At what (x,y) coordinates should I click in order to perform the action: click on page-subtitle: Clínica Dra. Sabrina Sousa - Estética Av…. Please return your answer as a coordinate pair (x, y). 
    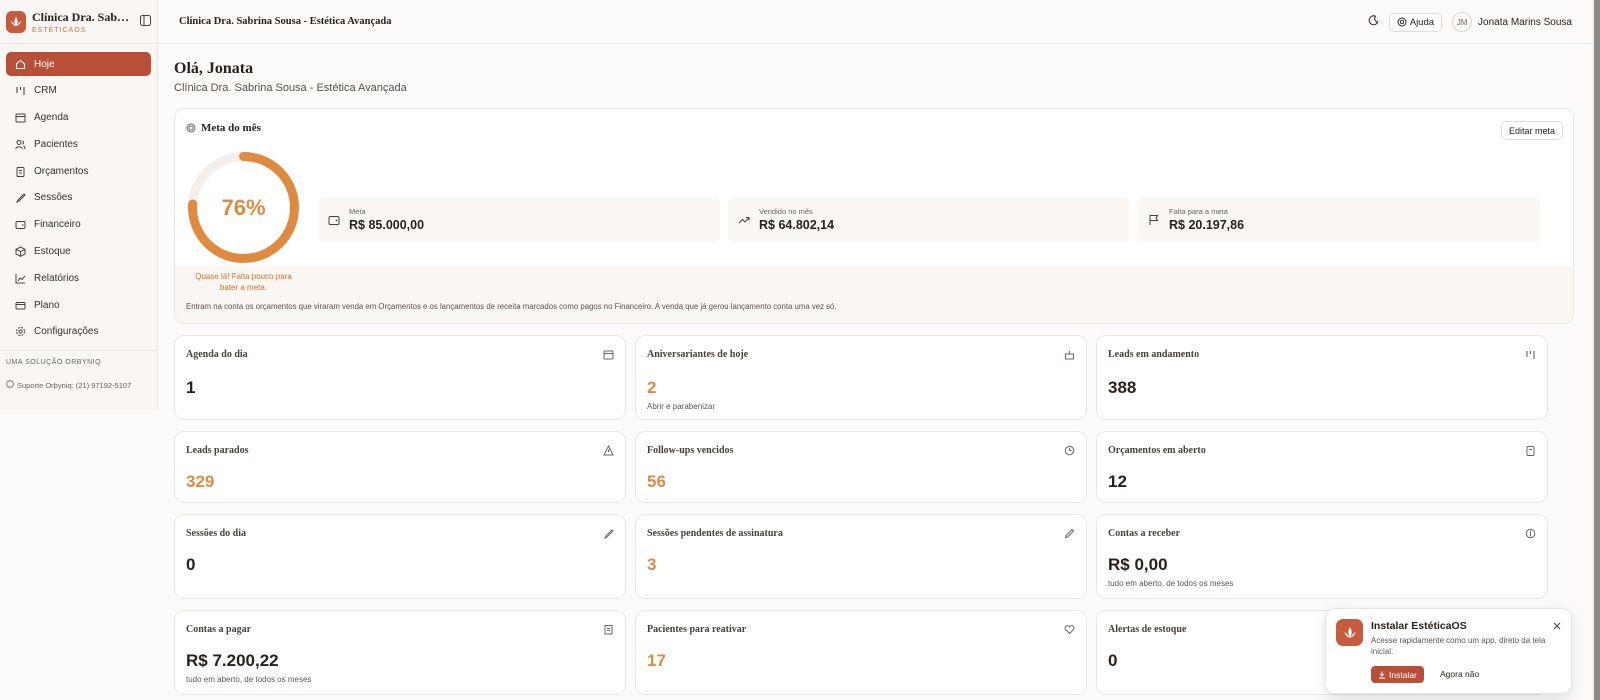
    Looking at the image, I should click on (290, 88).